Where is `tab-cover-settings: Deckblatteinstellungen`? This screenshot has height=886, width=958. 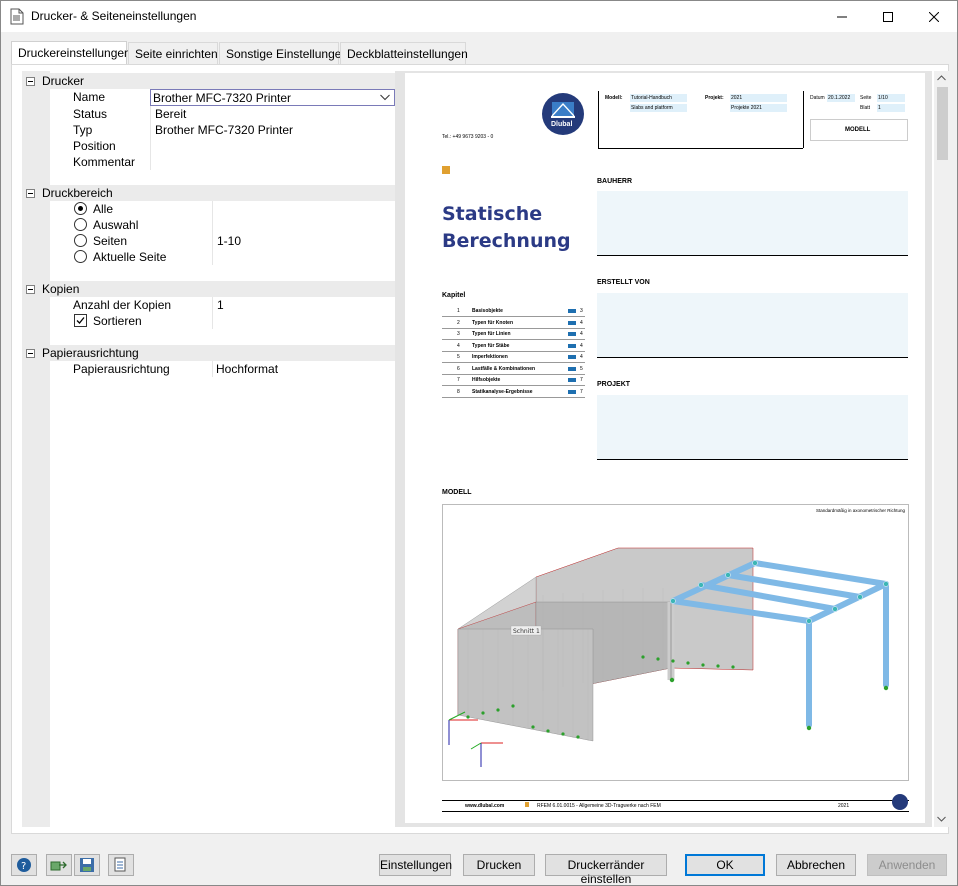 tab-cover-settings: Deckblatteinstellungen is located at coordinates (404, 53).